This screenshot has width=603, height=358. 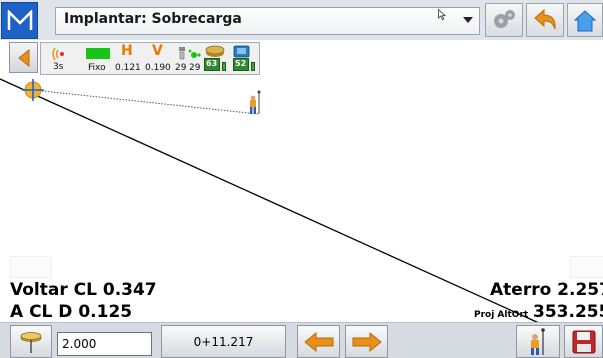 I want to click on save-button, so click(x=583, y=341).